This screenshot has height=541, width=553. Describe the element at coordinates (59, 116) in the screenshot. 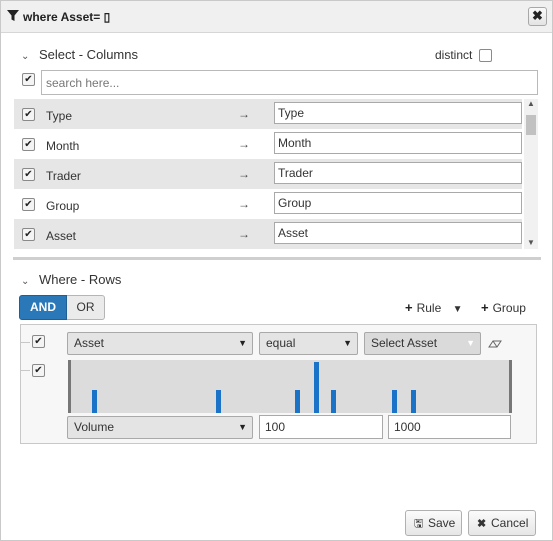

I see `column-name: Type` at that location.